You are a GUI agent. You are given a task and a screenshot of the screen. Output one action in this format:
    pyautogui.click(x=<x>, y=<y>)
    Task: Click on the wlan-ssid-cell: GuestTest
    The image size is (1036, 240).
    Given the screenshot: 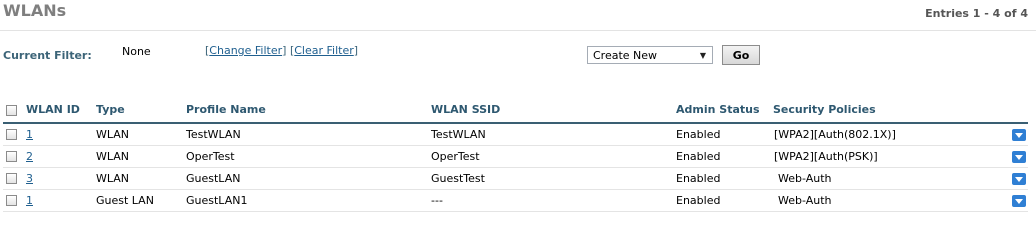 What is the action you would take?
    pyautogui.click(x=458, y=178)
    